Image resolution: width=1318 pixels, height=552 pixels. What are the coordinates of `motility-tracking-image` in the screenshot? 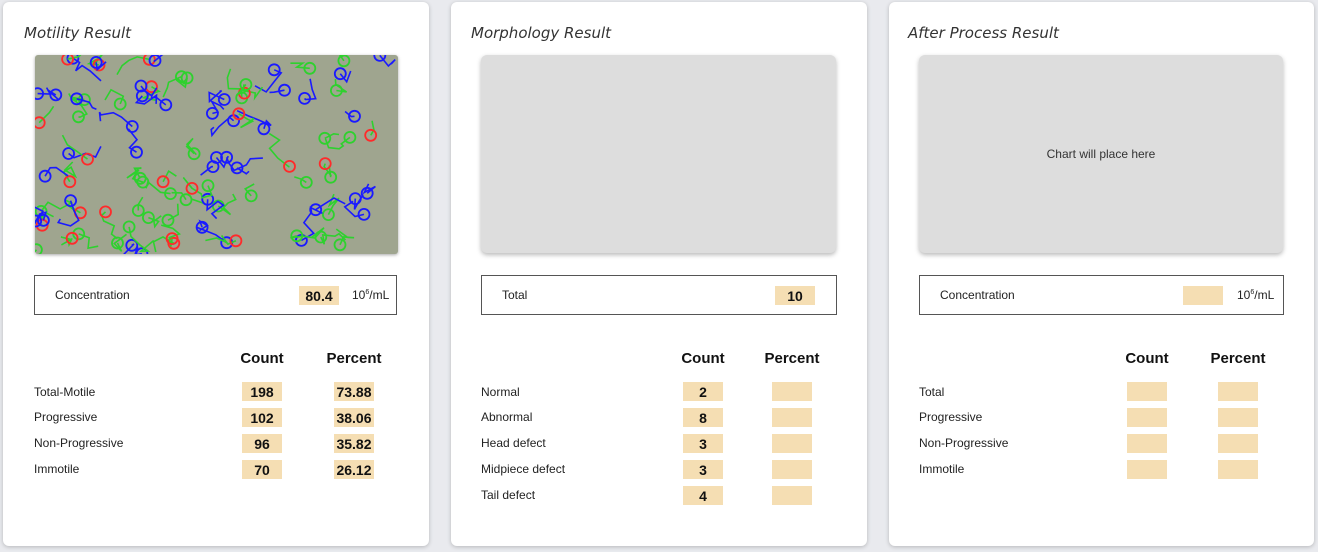 It's located at (216, 154).